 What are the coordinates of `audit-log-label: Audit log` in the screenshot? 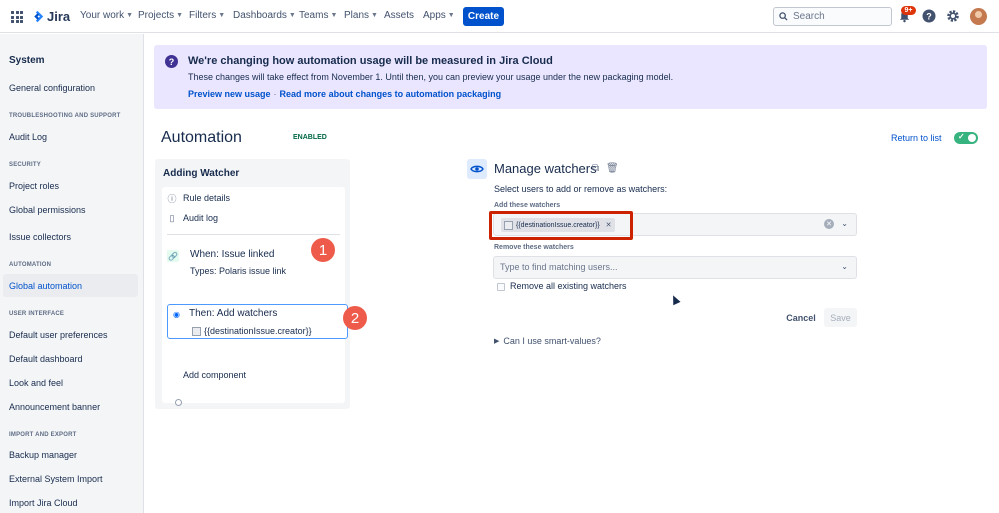 It's located at (201, 218).